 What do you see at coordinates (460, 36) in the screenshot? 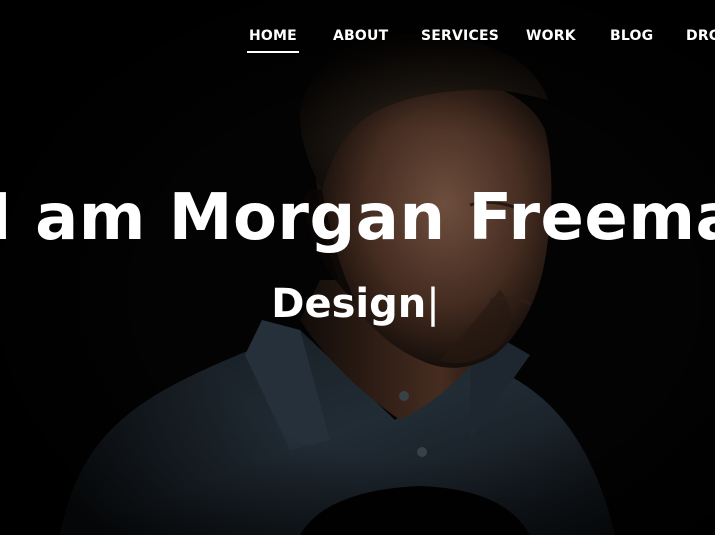
I see `nav-services-link: SERVICES` at bounding box center [460, 36].